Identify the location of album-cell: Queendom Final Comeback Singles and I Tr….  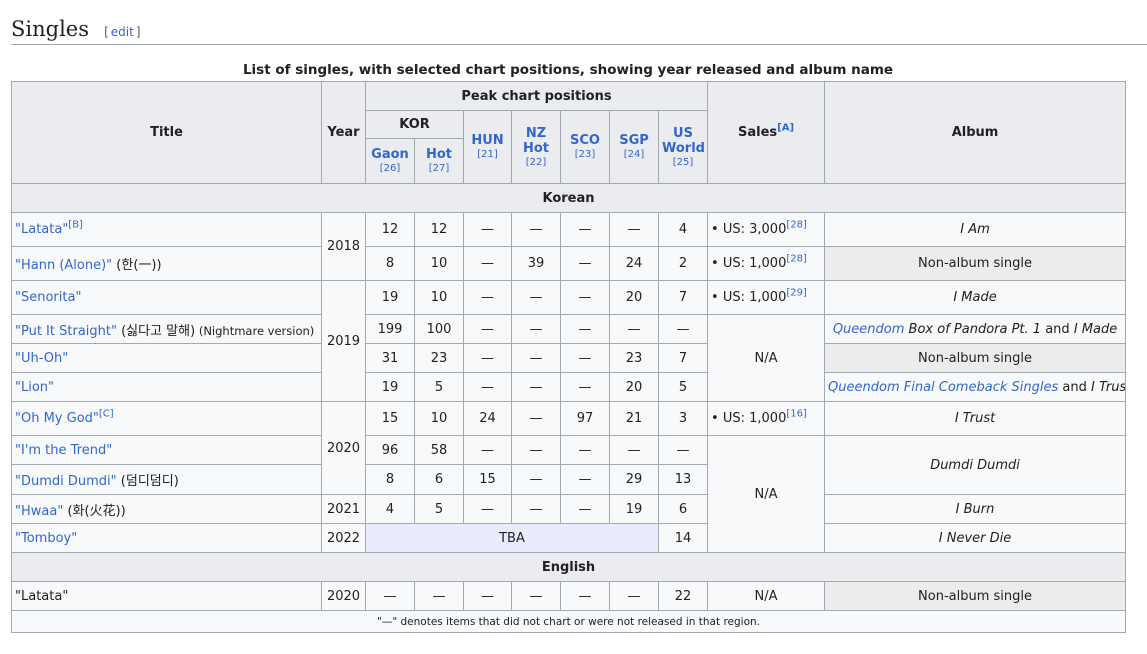
(975, 387).